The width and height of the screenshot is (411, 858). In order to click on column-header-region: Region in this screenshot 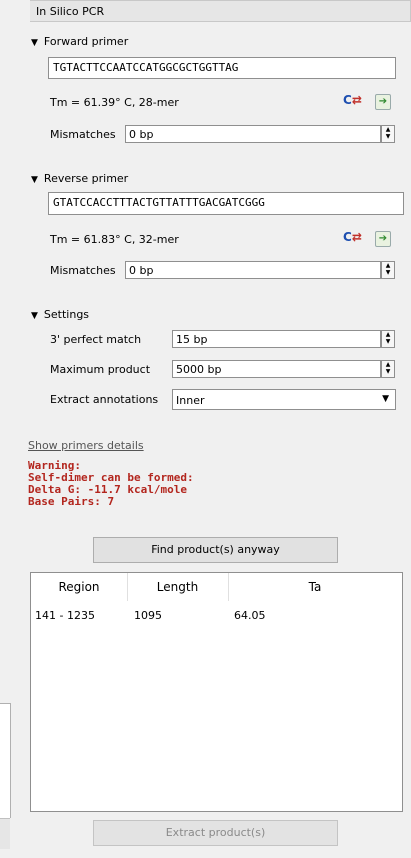, I will do `click(79, 587)`.